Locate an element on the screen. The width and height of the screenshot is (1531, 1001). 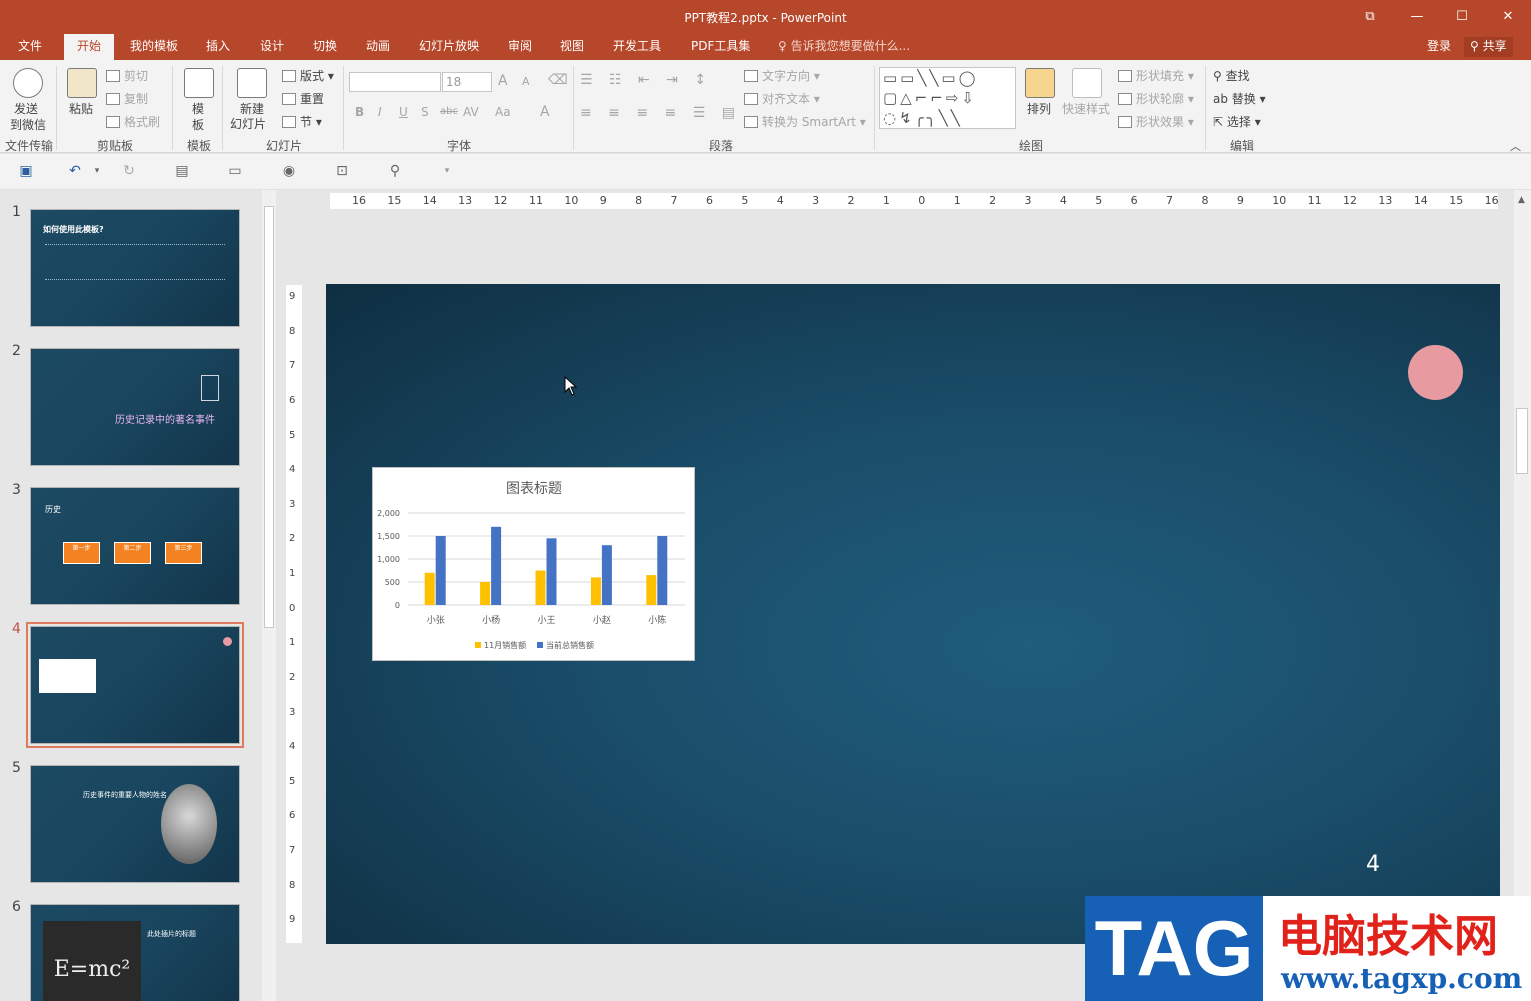
editor-scrollbar-thumb is located at coordinates (1522, 441).